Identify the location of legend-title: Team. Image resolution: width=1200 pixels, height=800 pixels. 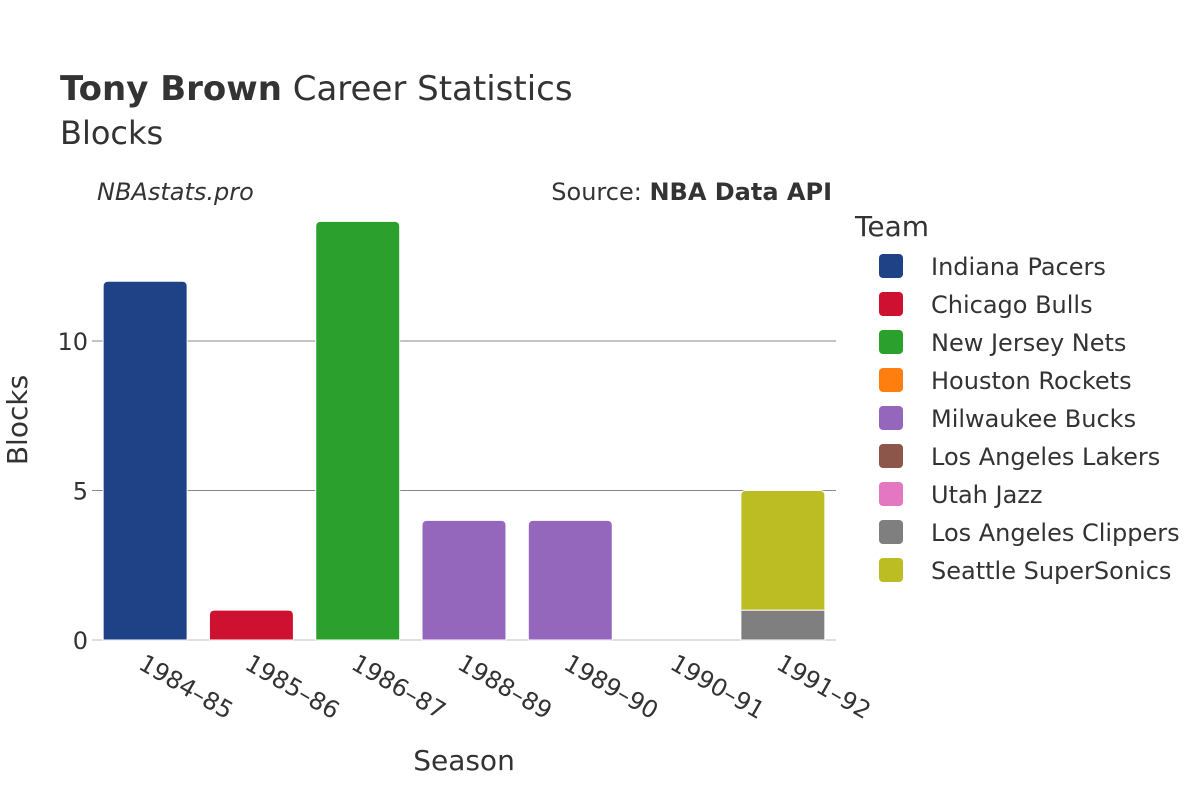
(891, 226).